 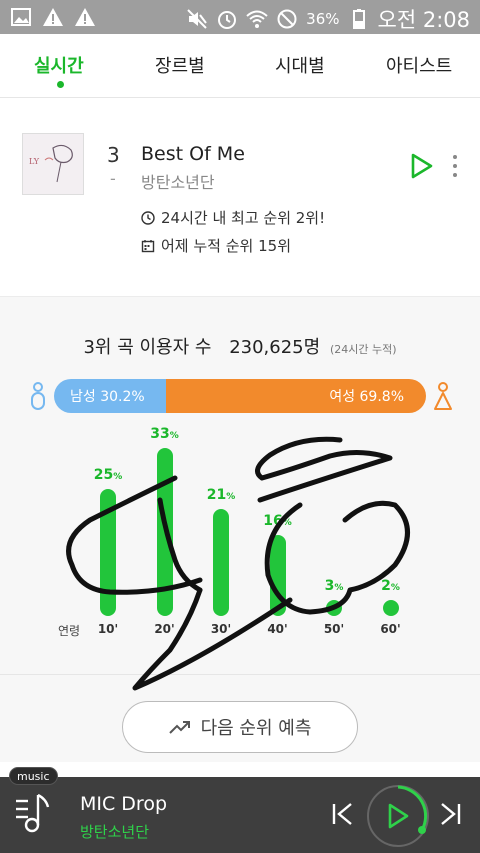 What do you see at coordinates (257, 19) in the screenshot?
I see `wifi-icon` at bounding box center [257, 19].